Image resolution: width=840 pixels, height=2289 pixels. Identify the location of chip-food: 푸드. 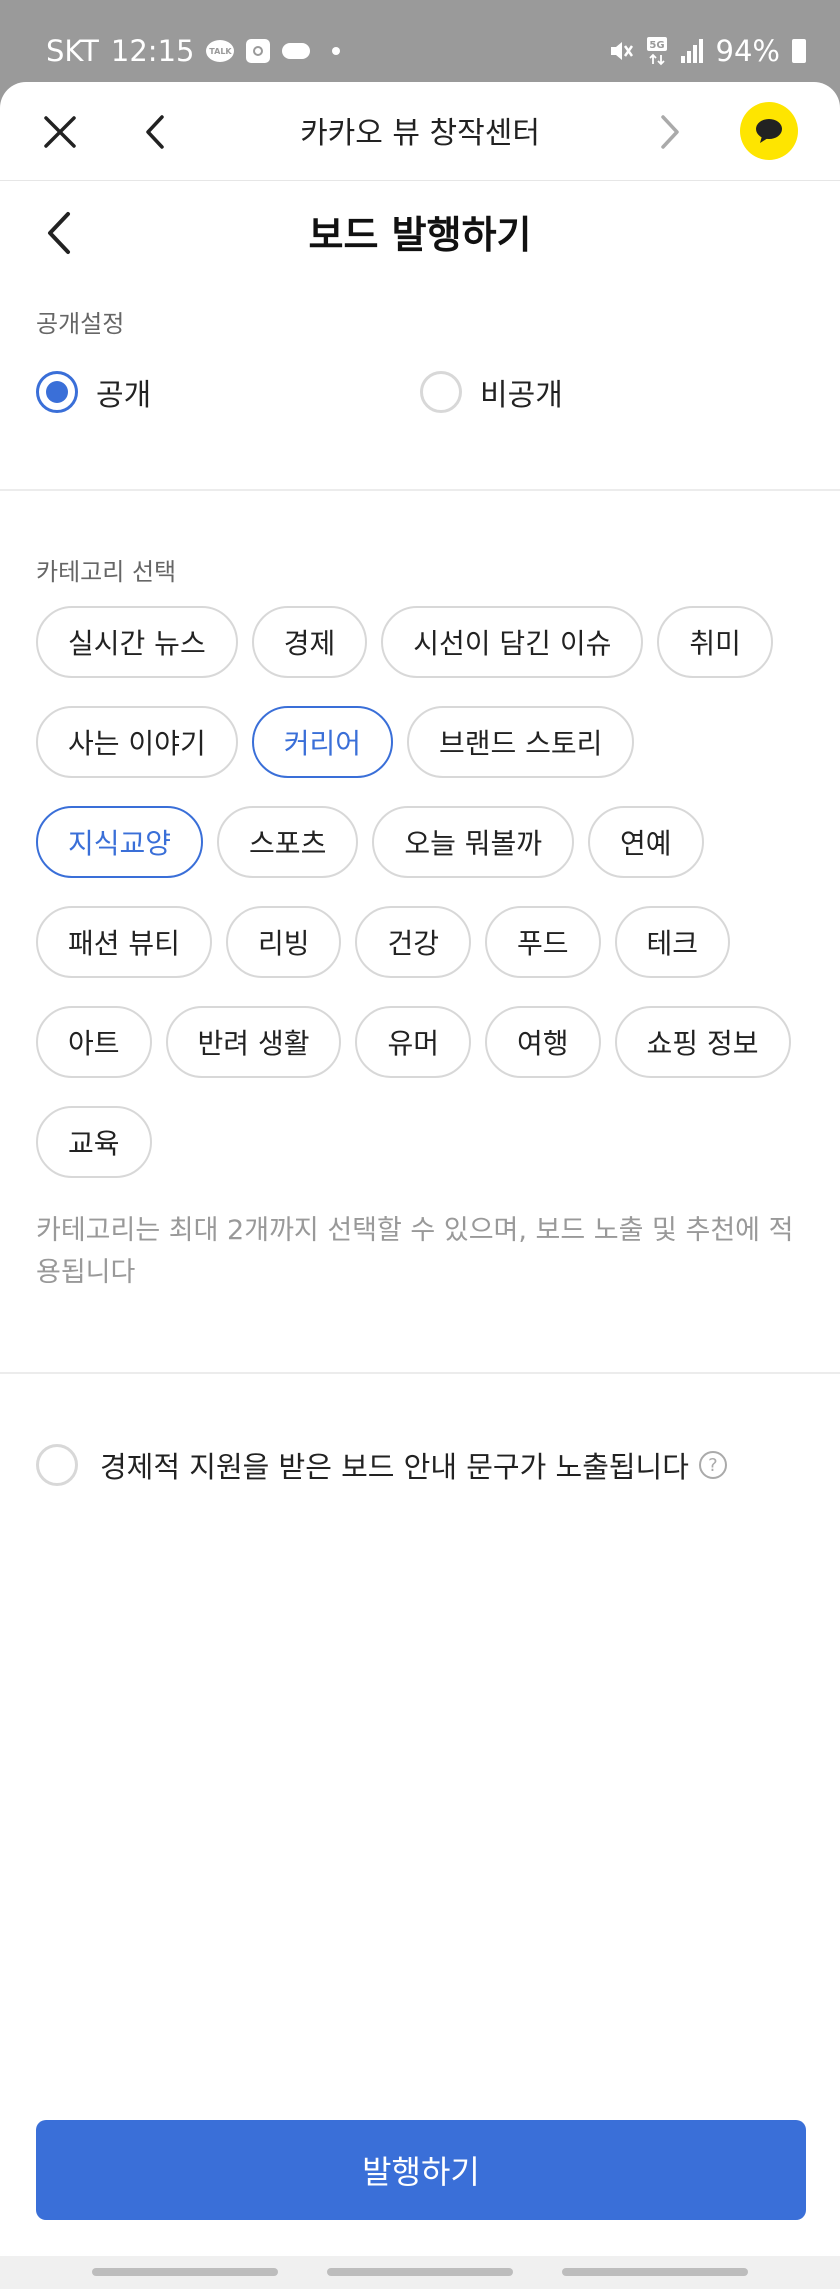
(543, 942).